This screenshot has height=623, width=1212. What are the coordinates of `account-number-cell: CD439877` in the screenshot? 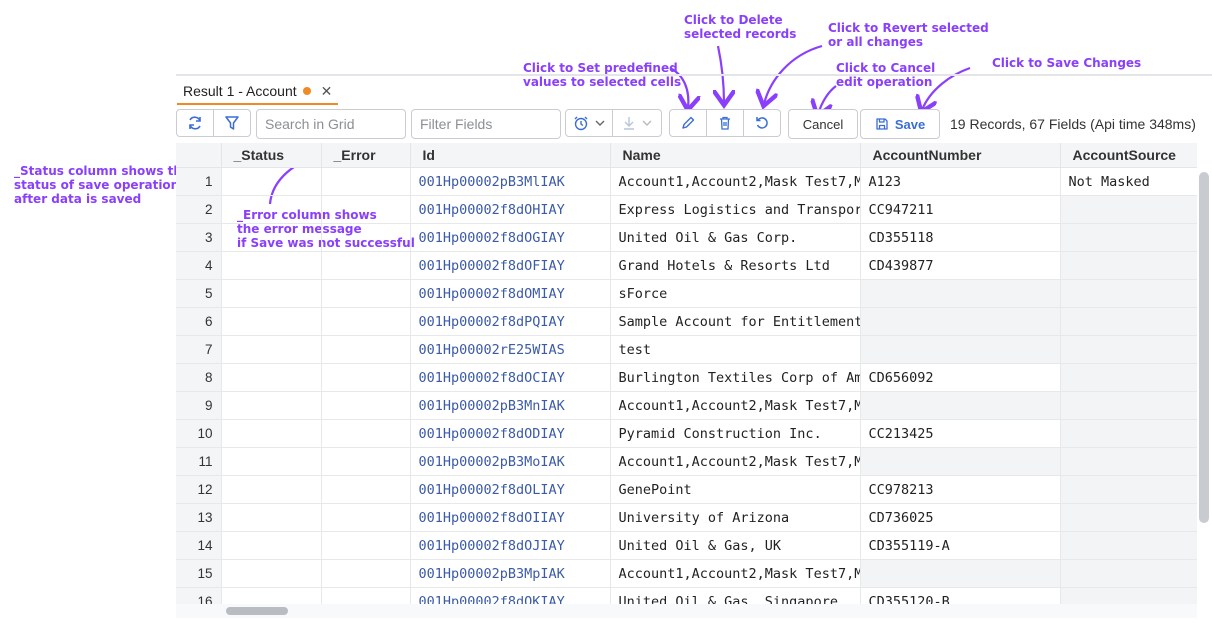 It's located at (960, 265).